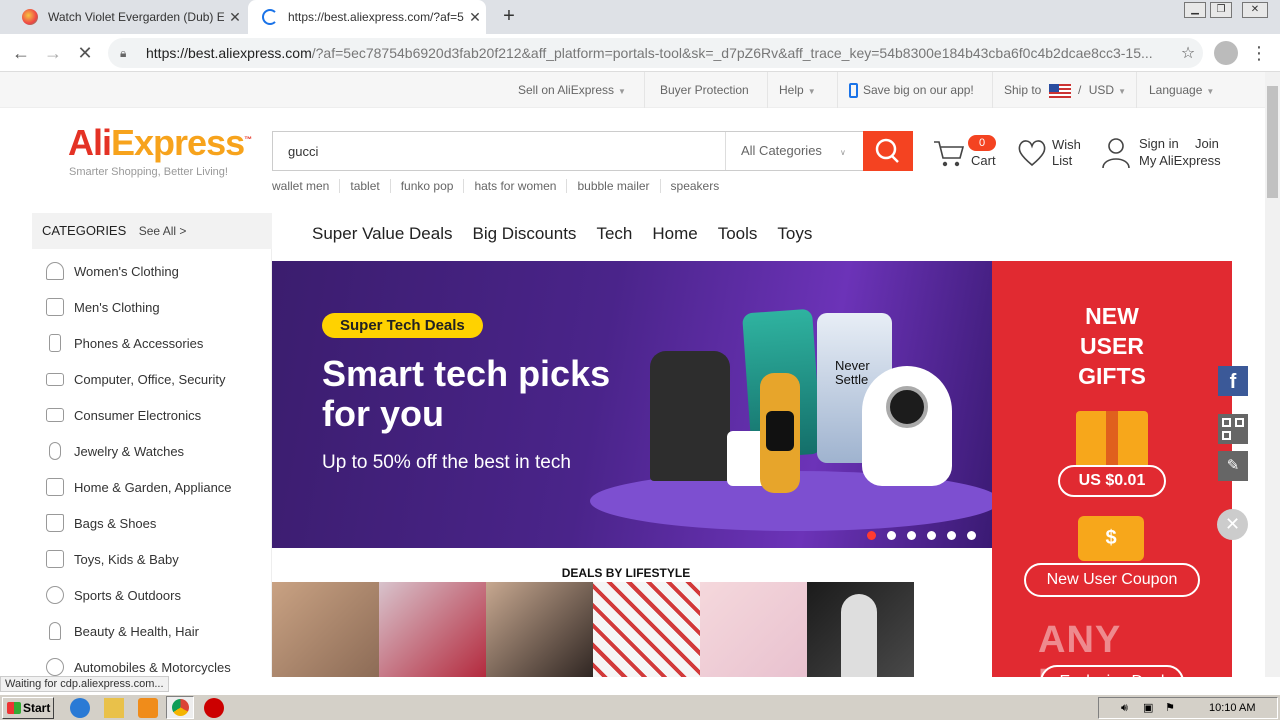 The image size is (1280, 720). Describe the element at coordinates (694, 186) in the screenshot. I see `suggestion-link: speakers` at that location.